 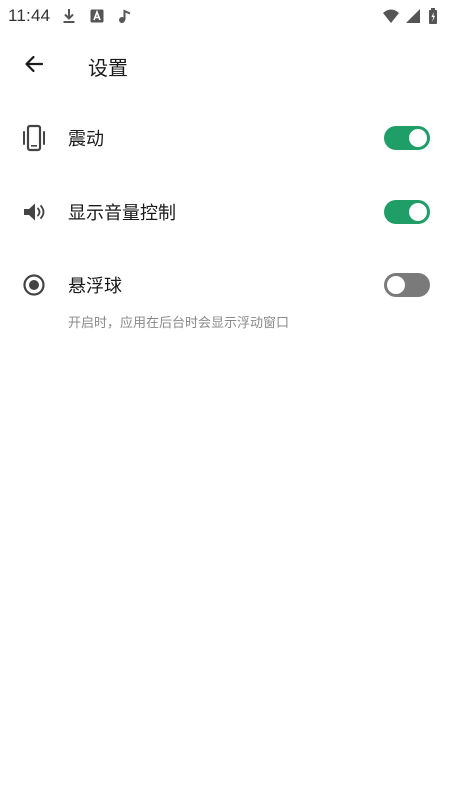 I want to click on setting-row-floating-ball: 悬浮球, so click(x=225, y=285).